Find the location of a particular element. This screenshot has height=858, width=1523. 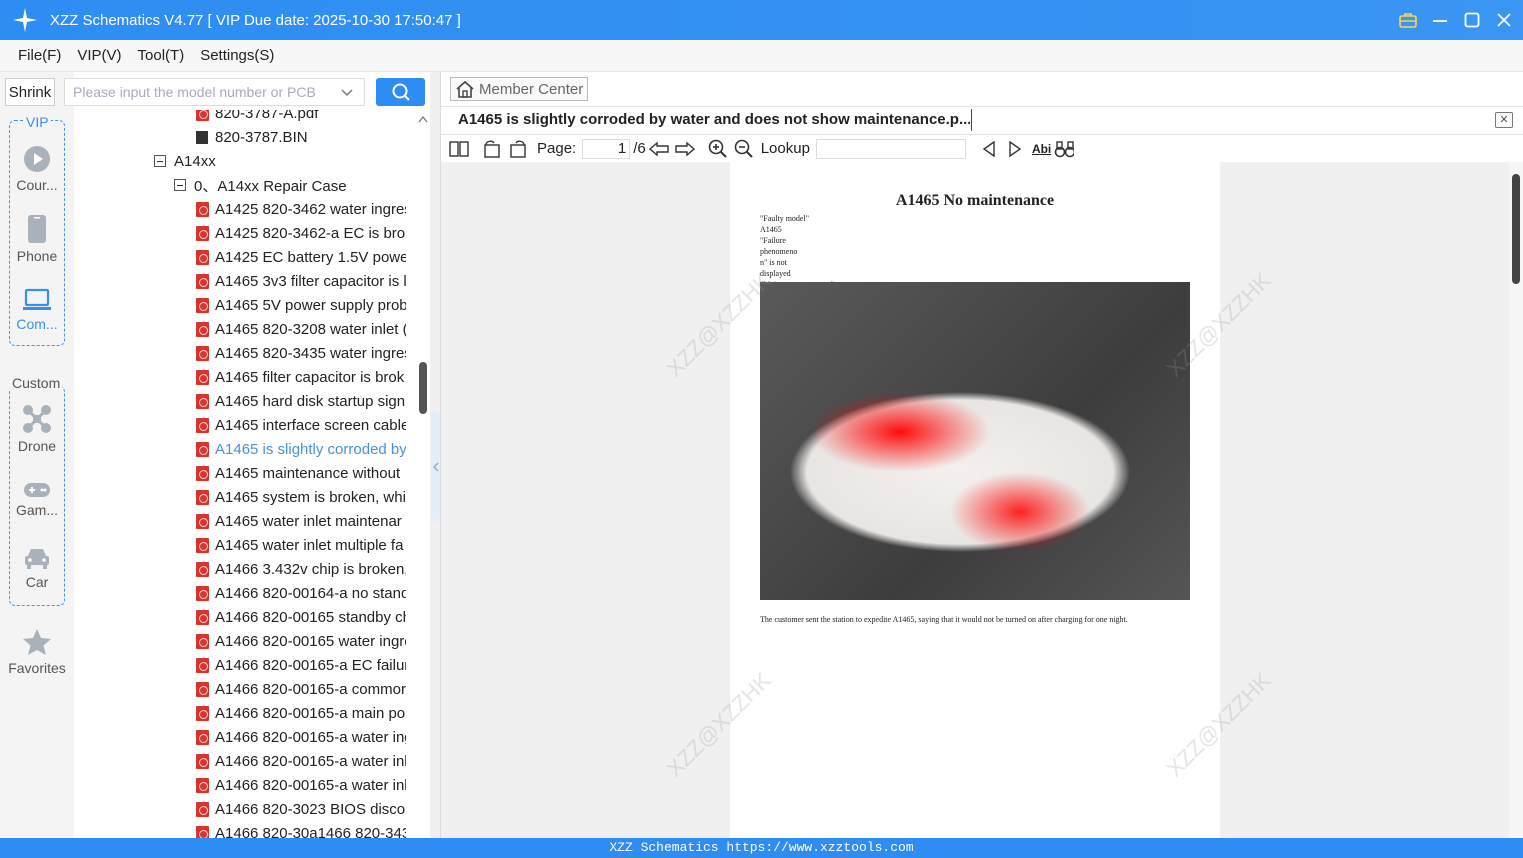

viewer-scrollbar is located at coordinates (1516, 500).